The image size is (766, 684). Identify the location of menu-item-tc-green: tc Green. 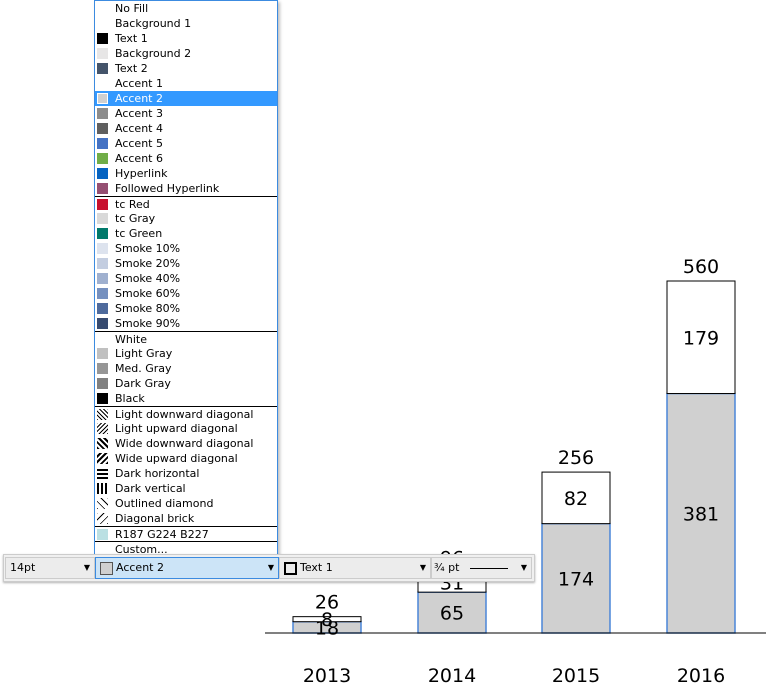
(186, 233).